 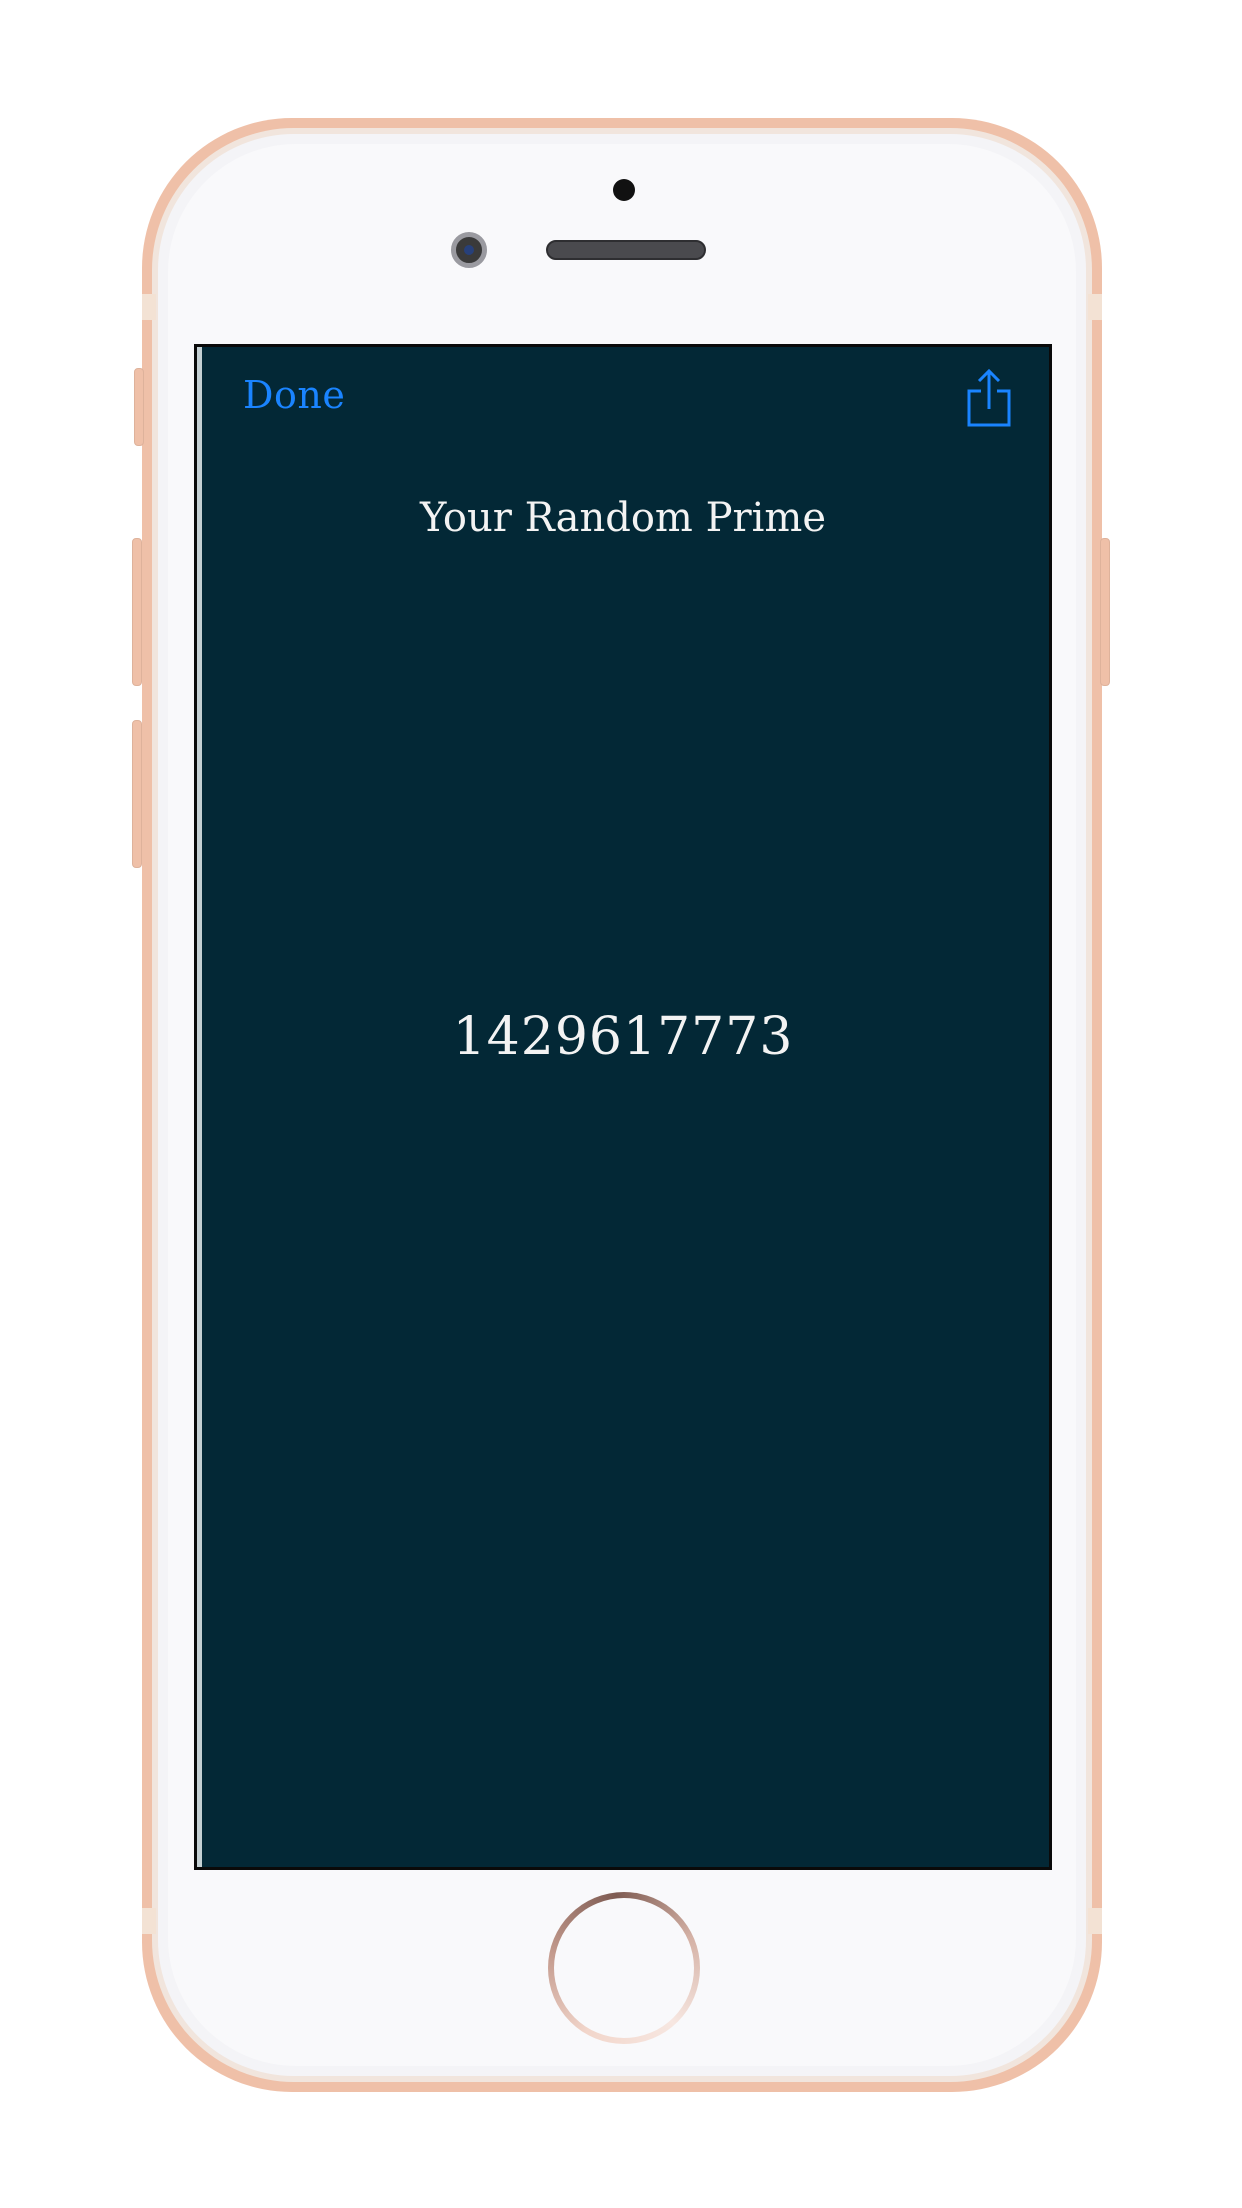 I want to click on prime-number-value: 1429617773, so click(x=623, y=1037).